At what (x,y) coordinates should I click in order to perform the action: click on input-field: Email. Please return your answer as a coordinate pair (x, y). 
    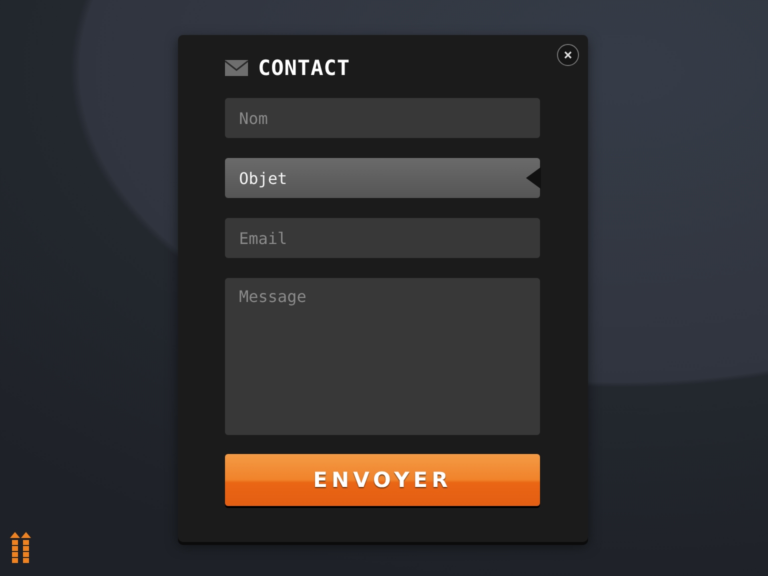
    Looking at the image, I should click on (382, 238).